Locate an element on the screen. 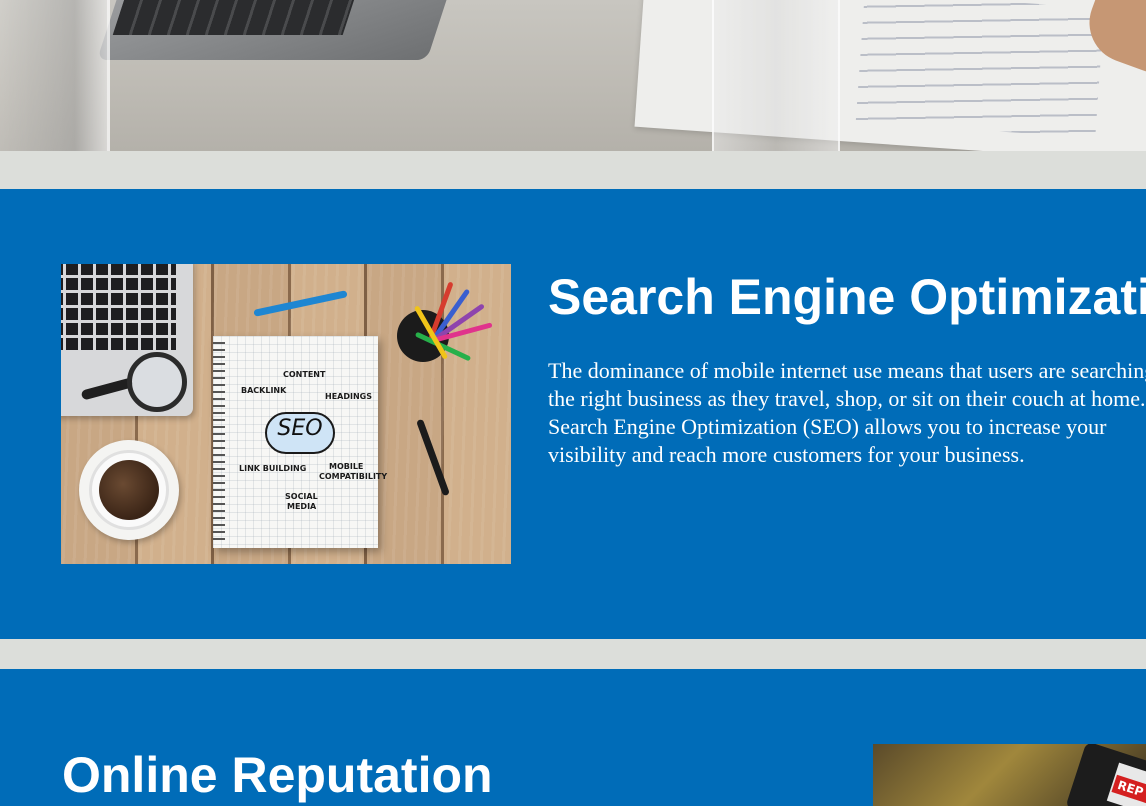 Image resolution: width=1146 pixels, height=806 pixels. notebook-word-link-building: LINK BUILDING is located at coordinates (273, 468).